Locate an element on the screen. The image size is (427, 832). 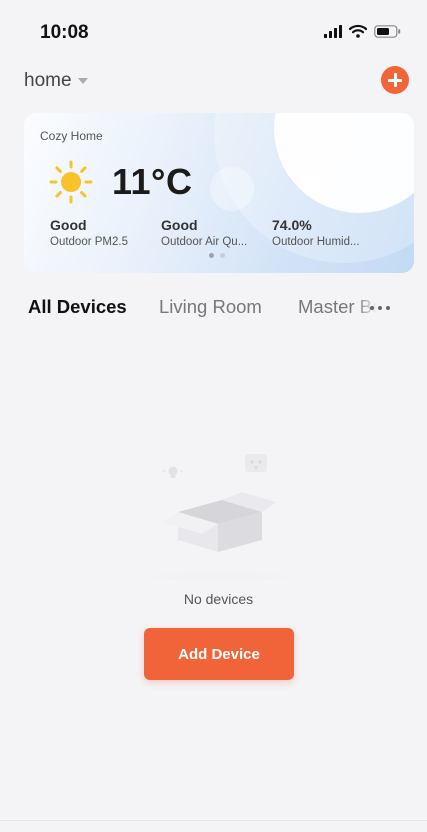
temperature-value: 11°C is located at coordinates (152, 181).